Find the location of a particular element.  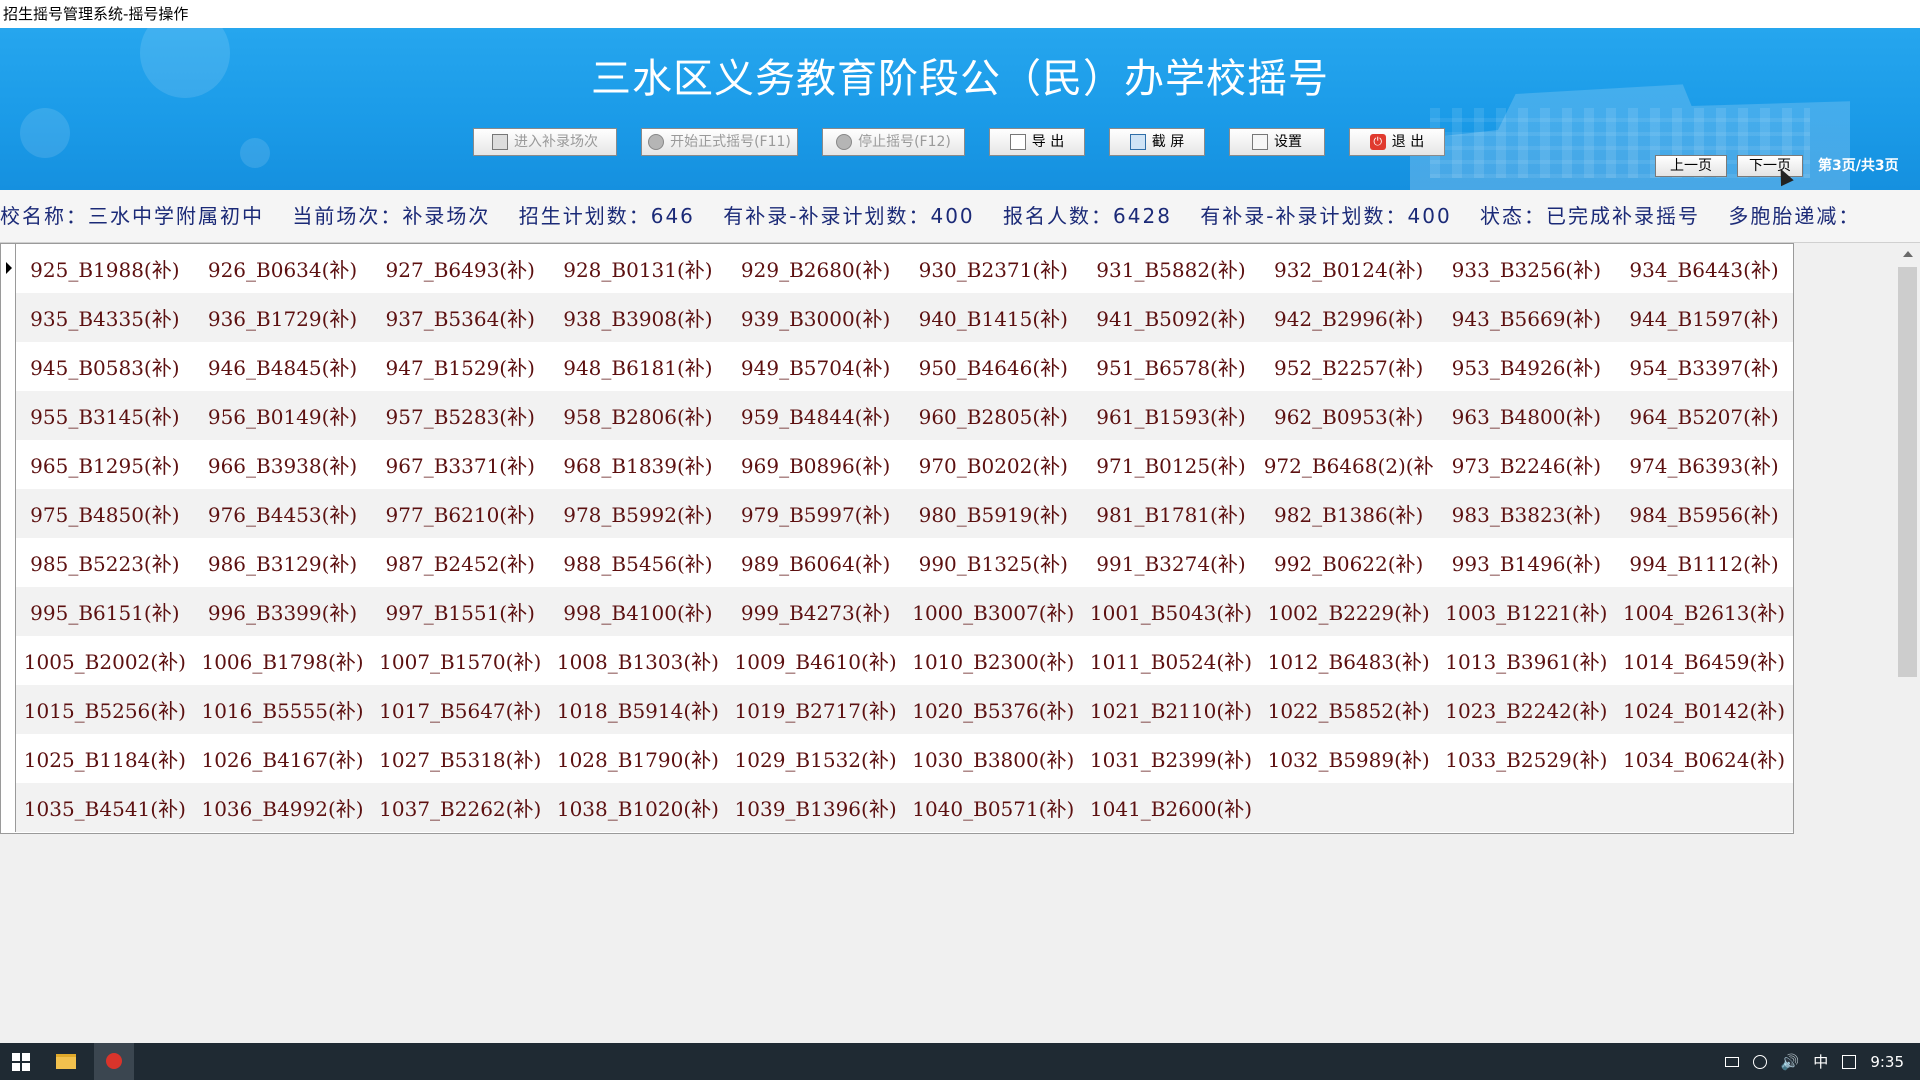

grid-cell: 957_B5283(补) is located at coordinates (460, 415).